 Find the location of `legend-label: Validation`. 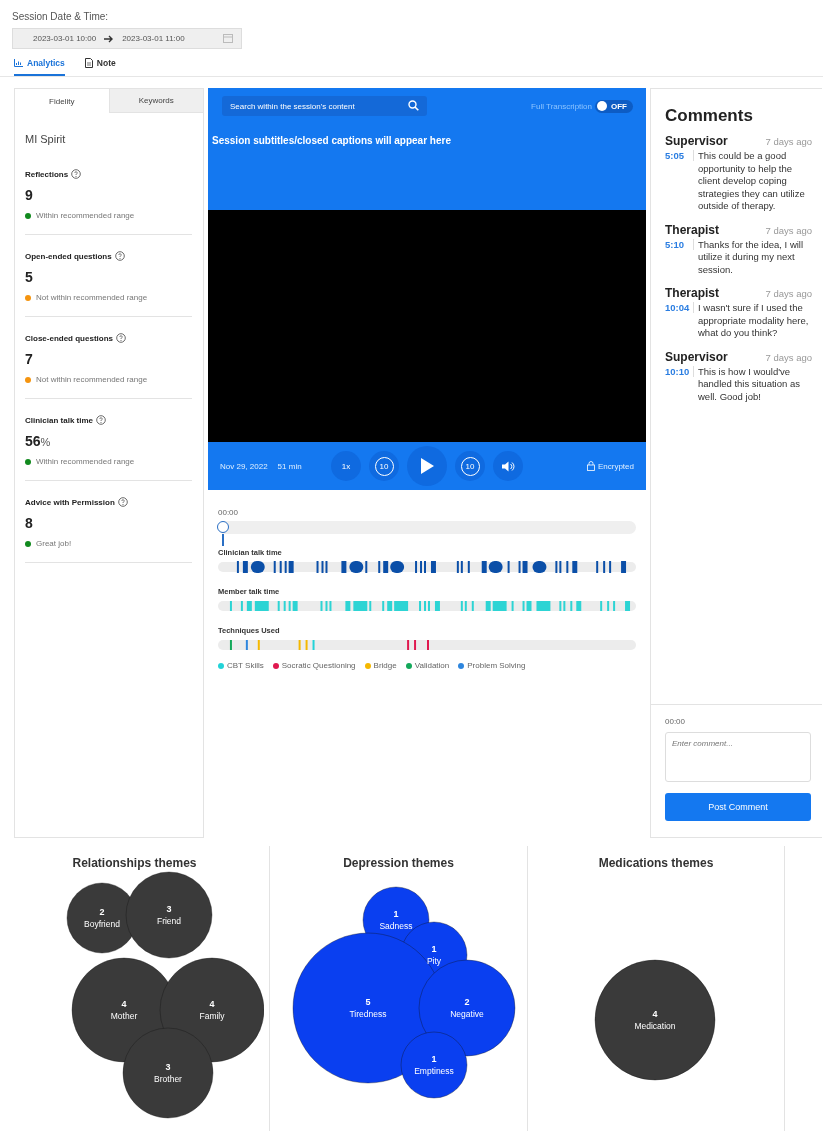

legend-label: Validation is located at coordinates (432, 665).